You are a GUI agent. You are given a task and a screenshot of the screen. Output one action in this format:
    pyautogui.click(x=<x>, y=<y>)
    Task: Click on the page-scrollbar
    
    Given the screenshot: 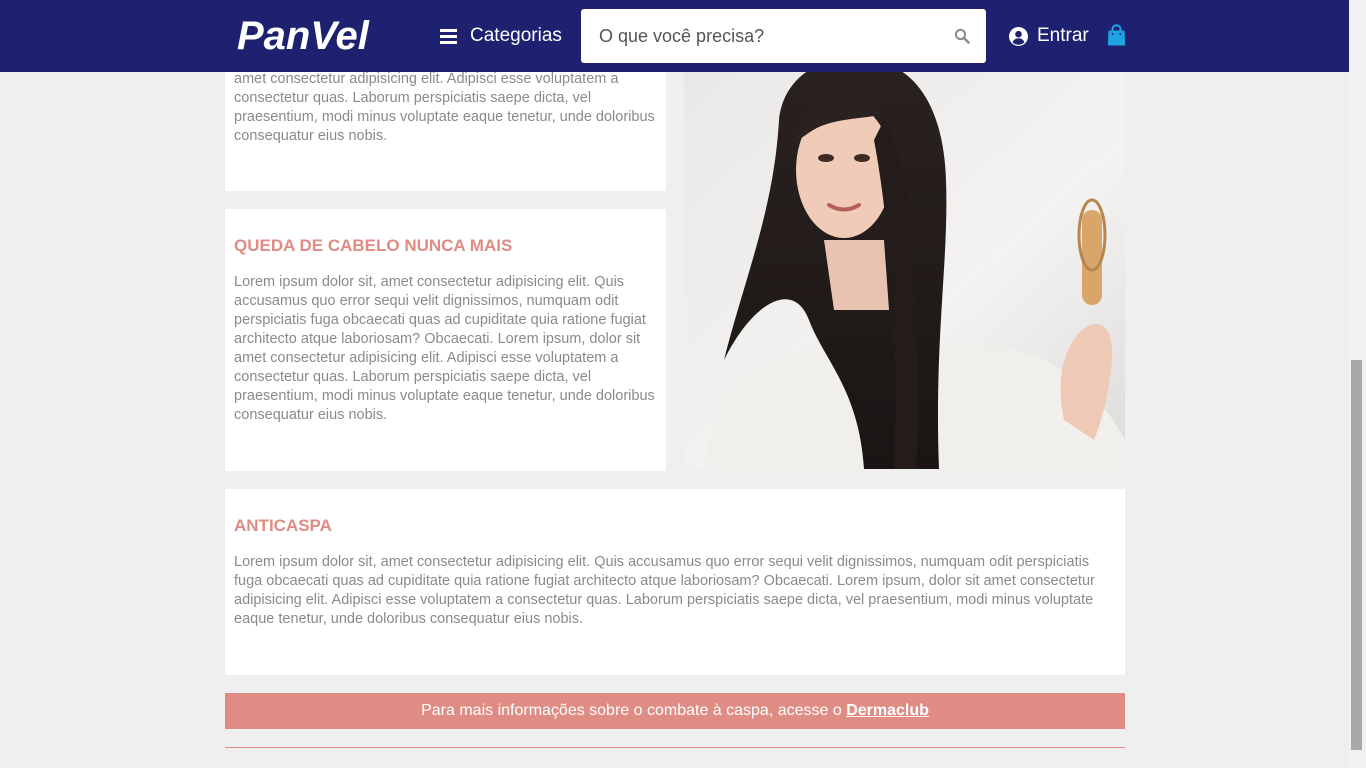 What is the action you would take?
    pyautogui.click(x=1357, y=384)
    